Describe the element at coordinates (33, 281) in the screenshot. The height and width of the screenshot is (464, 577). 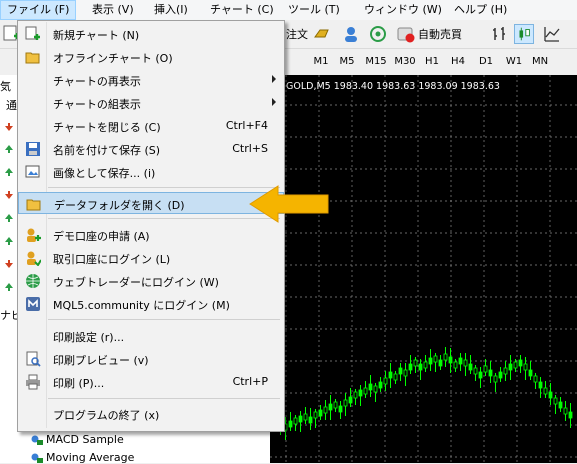
I see `webtrader-icon` at that location.